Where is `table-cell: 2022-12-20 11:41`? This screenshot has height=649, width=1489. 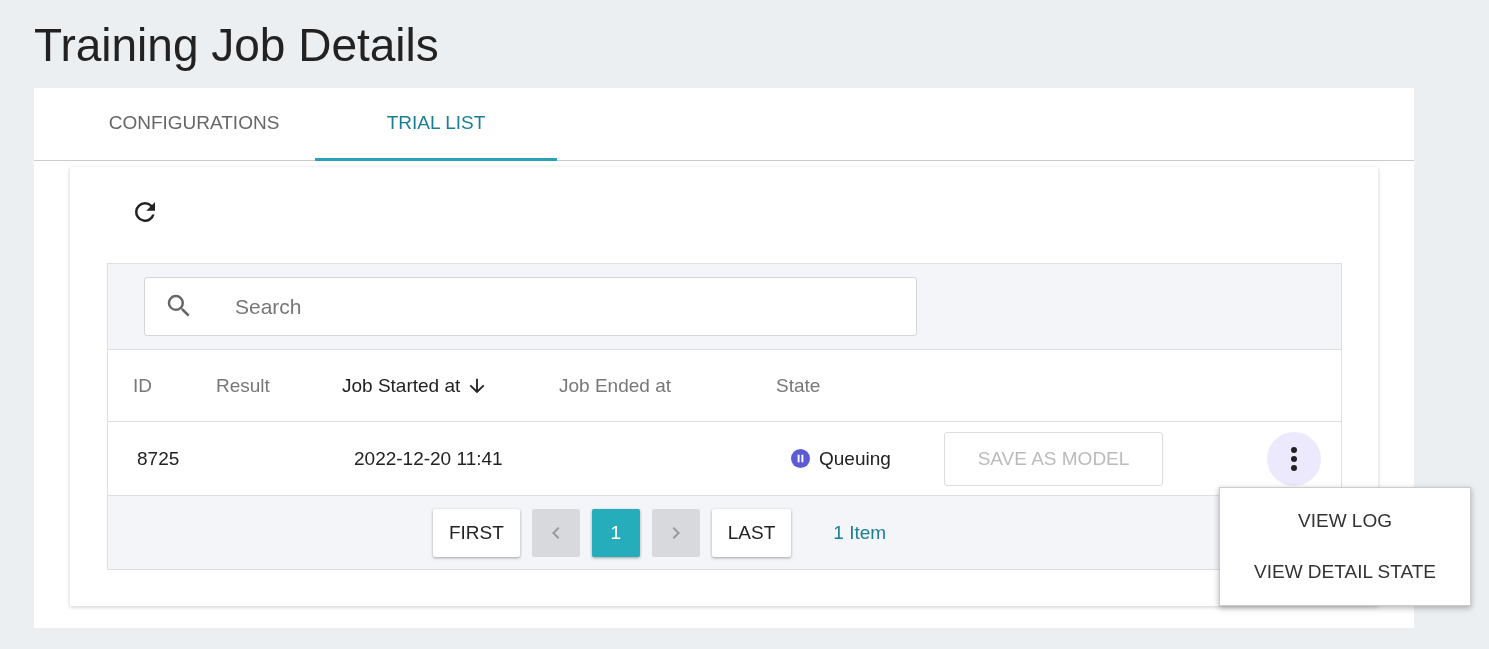
table-cell: 2022-12-20 11:41 is located at coordinates (428, 458).